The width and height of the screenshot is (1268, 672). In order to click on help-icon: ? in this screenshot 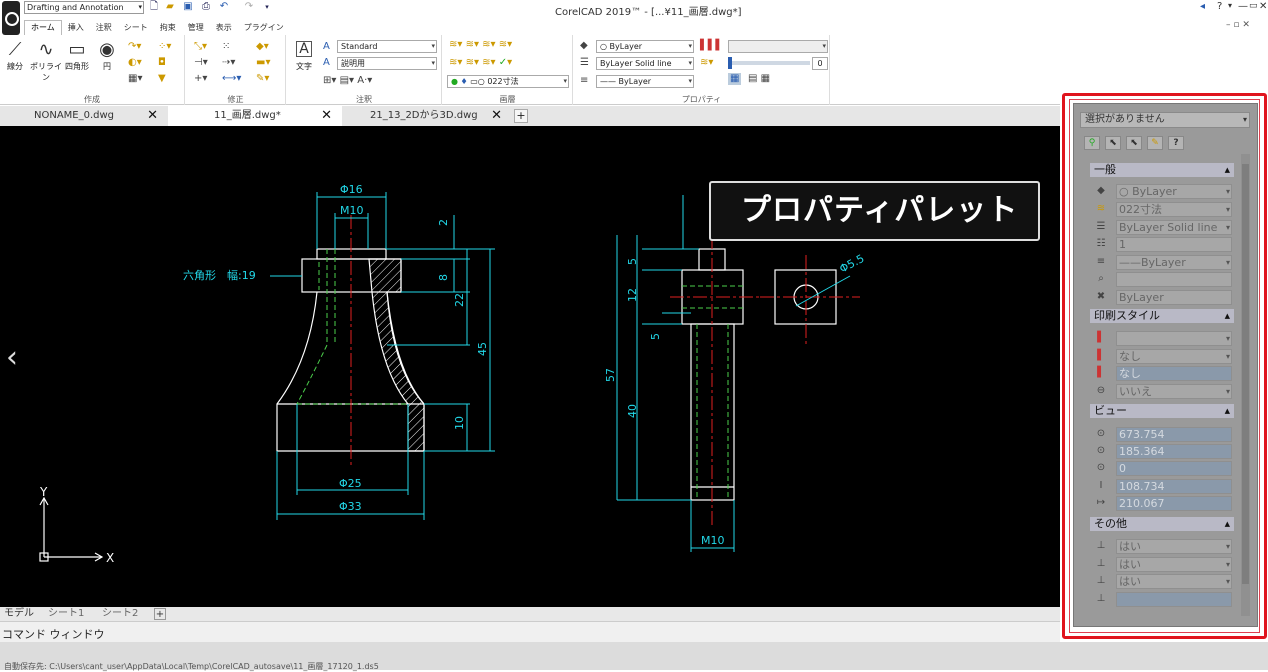, I will do `click(1219, 6)`.